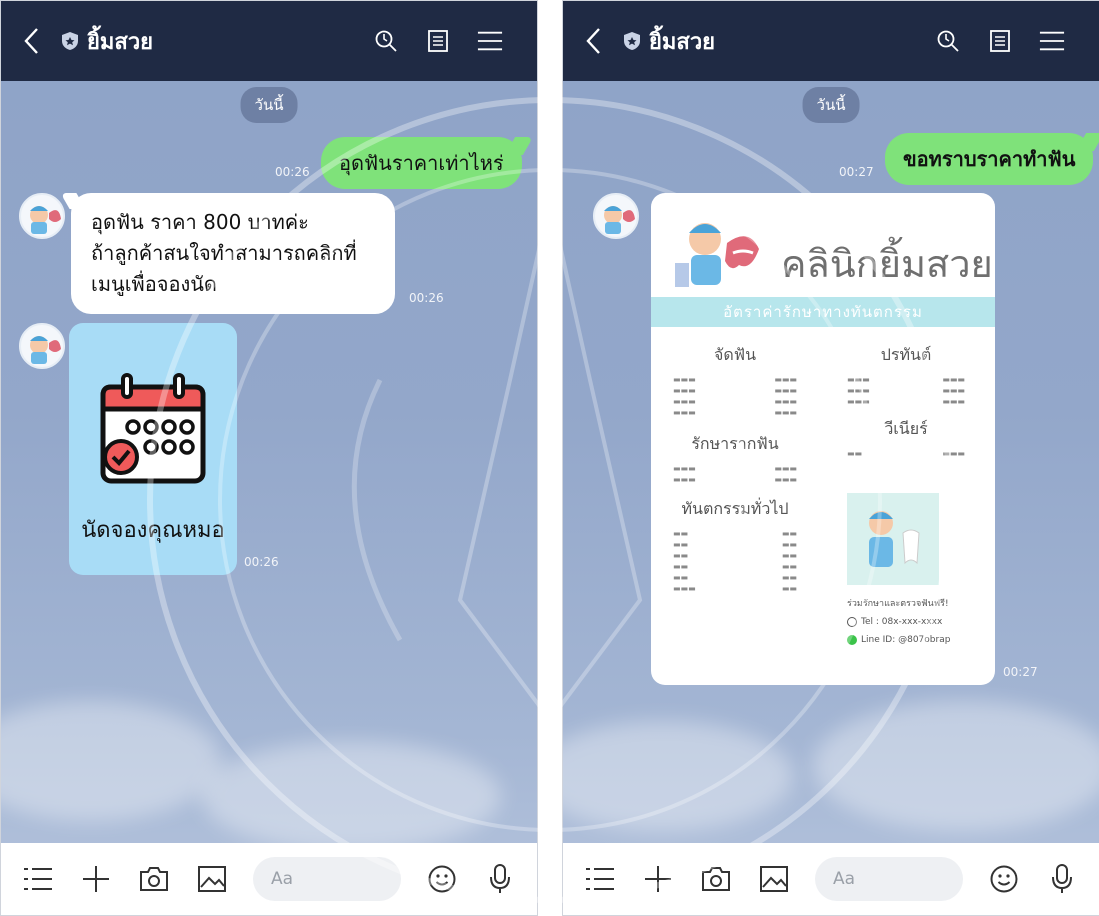 The height and width of the screenshot is (916, 1099). Describe the element at coordinates (906, 428) in the screenshot. I see `section-heading: วีเนียร์` at that location.